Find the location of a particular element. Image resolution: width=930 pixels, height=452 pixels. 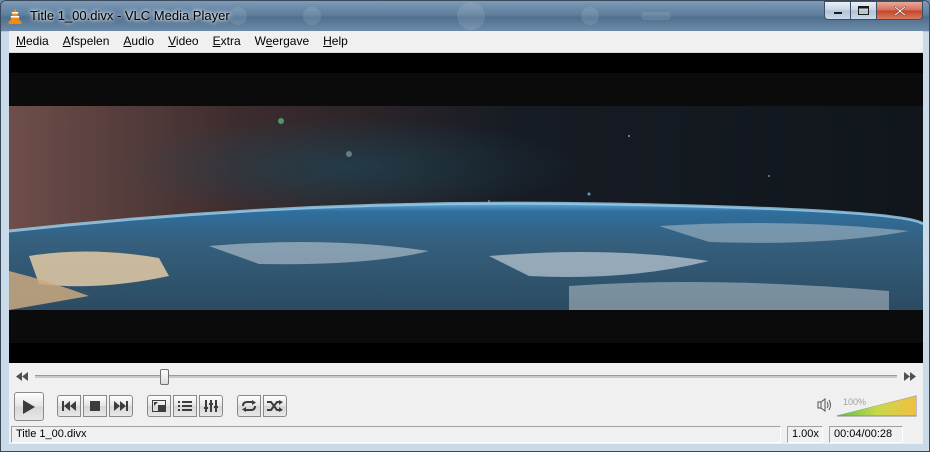

extended-settings-icon is located at coordinates (211, 406).